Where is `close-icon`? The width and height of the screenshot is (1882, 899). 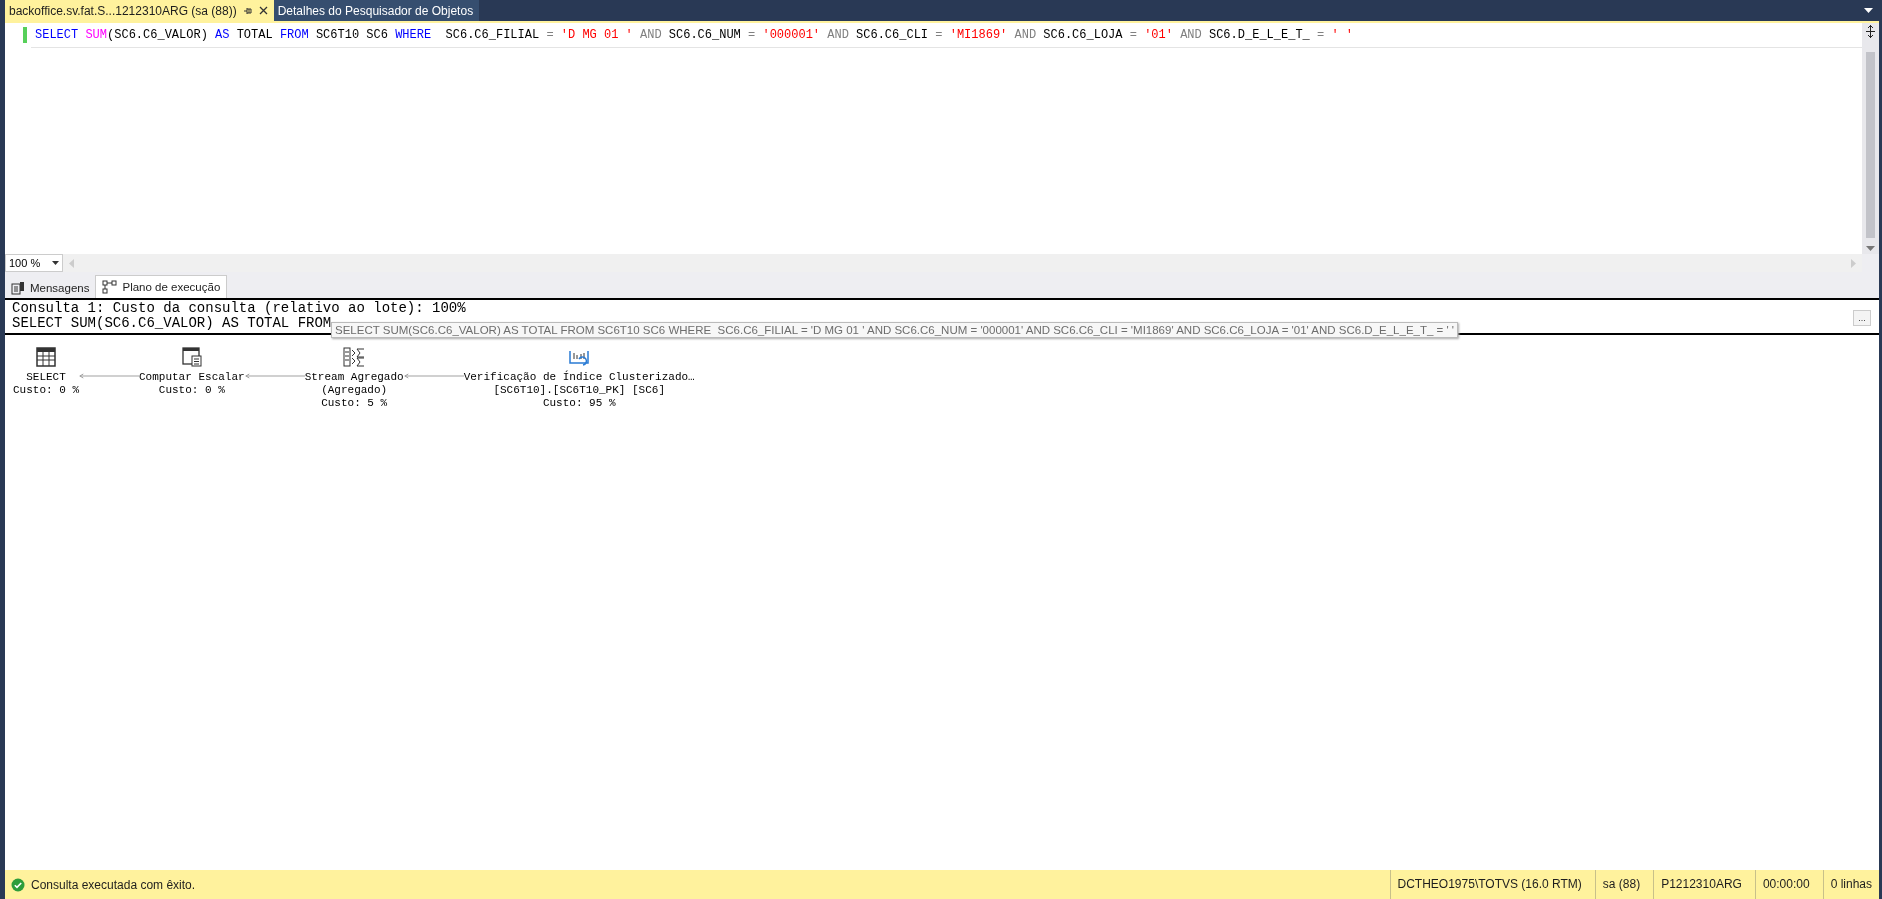 close-icon is located at coordinates (263, 10).